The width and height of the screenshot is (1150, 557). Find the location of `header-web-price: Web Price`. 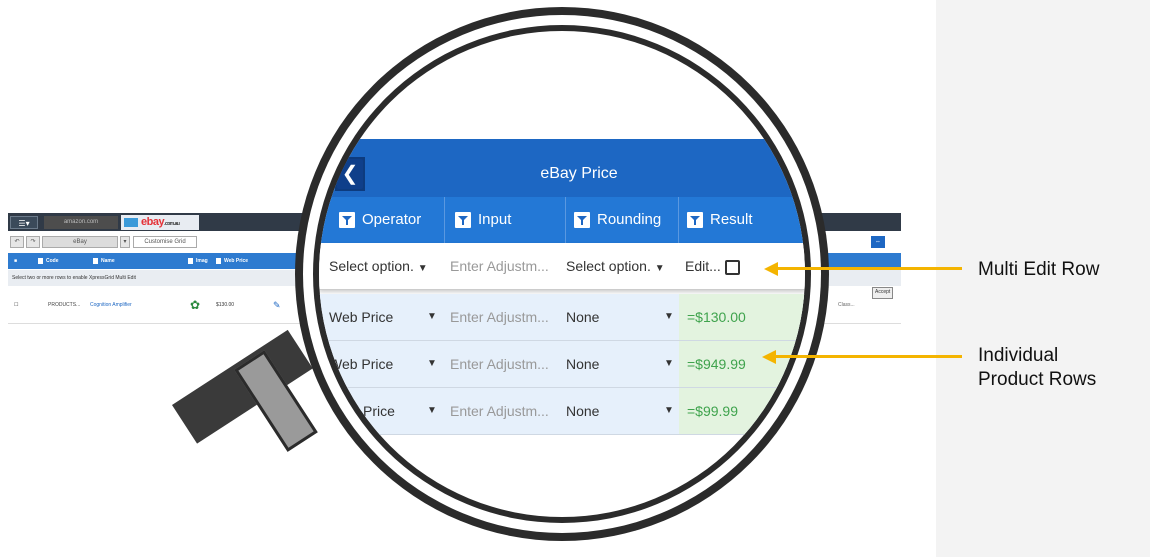

header-web-price: Web Price is located at coordinates (232, 261).